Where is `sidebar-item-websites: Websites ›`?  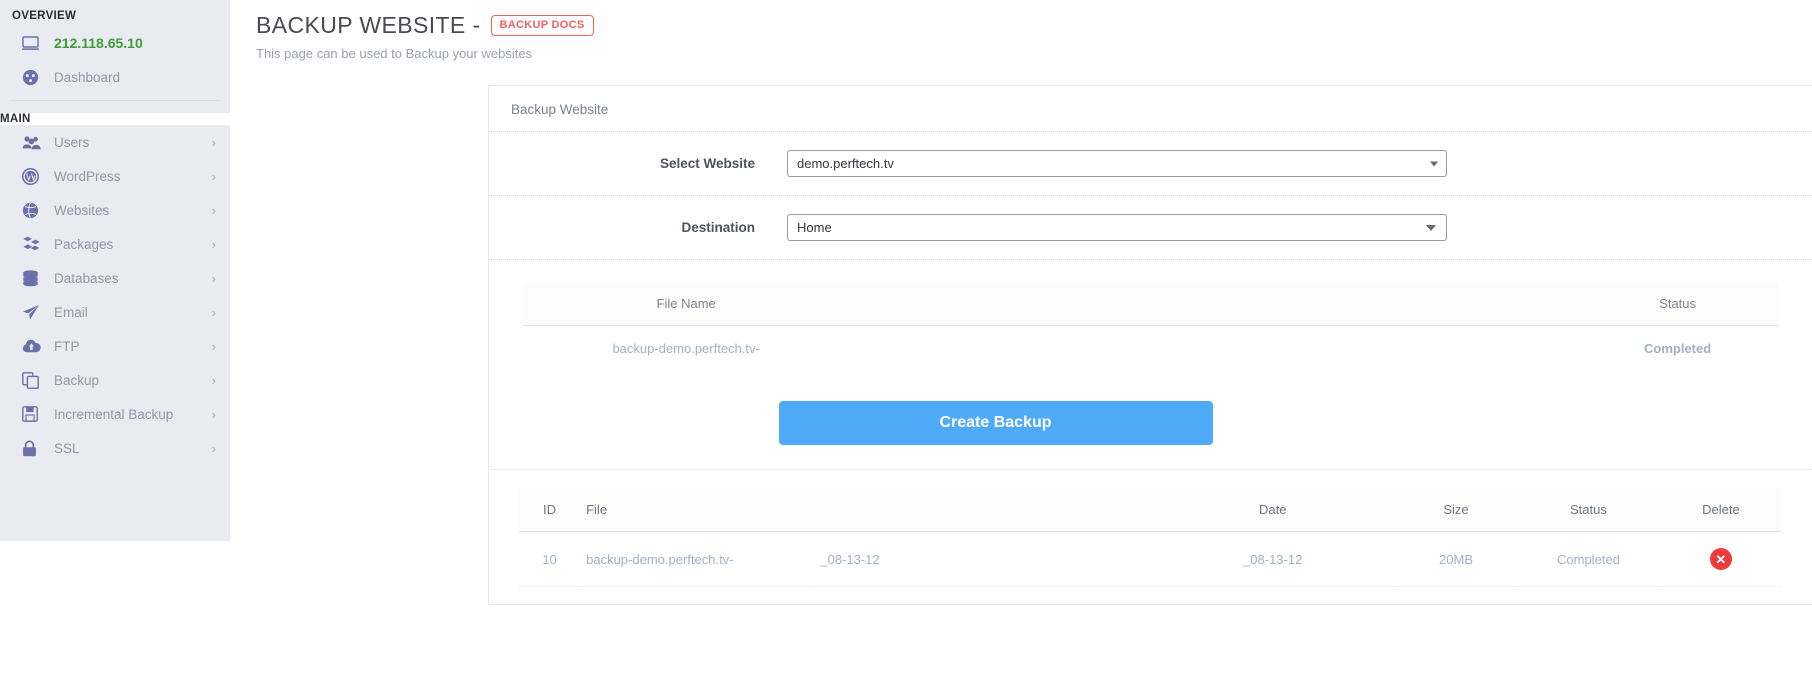 sidebar-item-websites: Websites › is located at coordinates (115, 210).